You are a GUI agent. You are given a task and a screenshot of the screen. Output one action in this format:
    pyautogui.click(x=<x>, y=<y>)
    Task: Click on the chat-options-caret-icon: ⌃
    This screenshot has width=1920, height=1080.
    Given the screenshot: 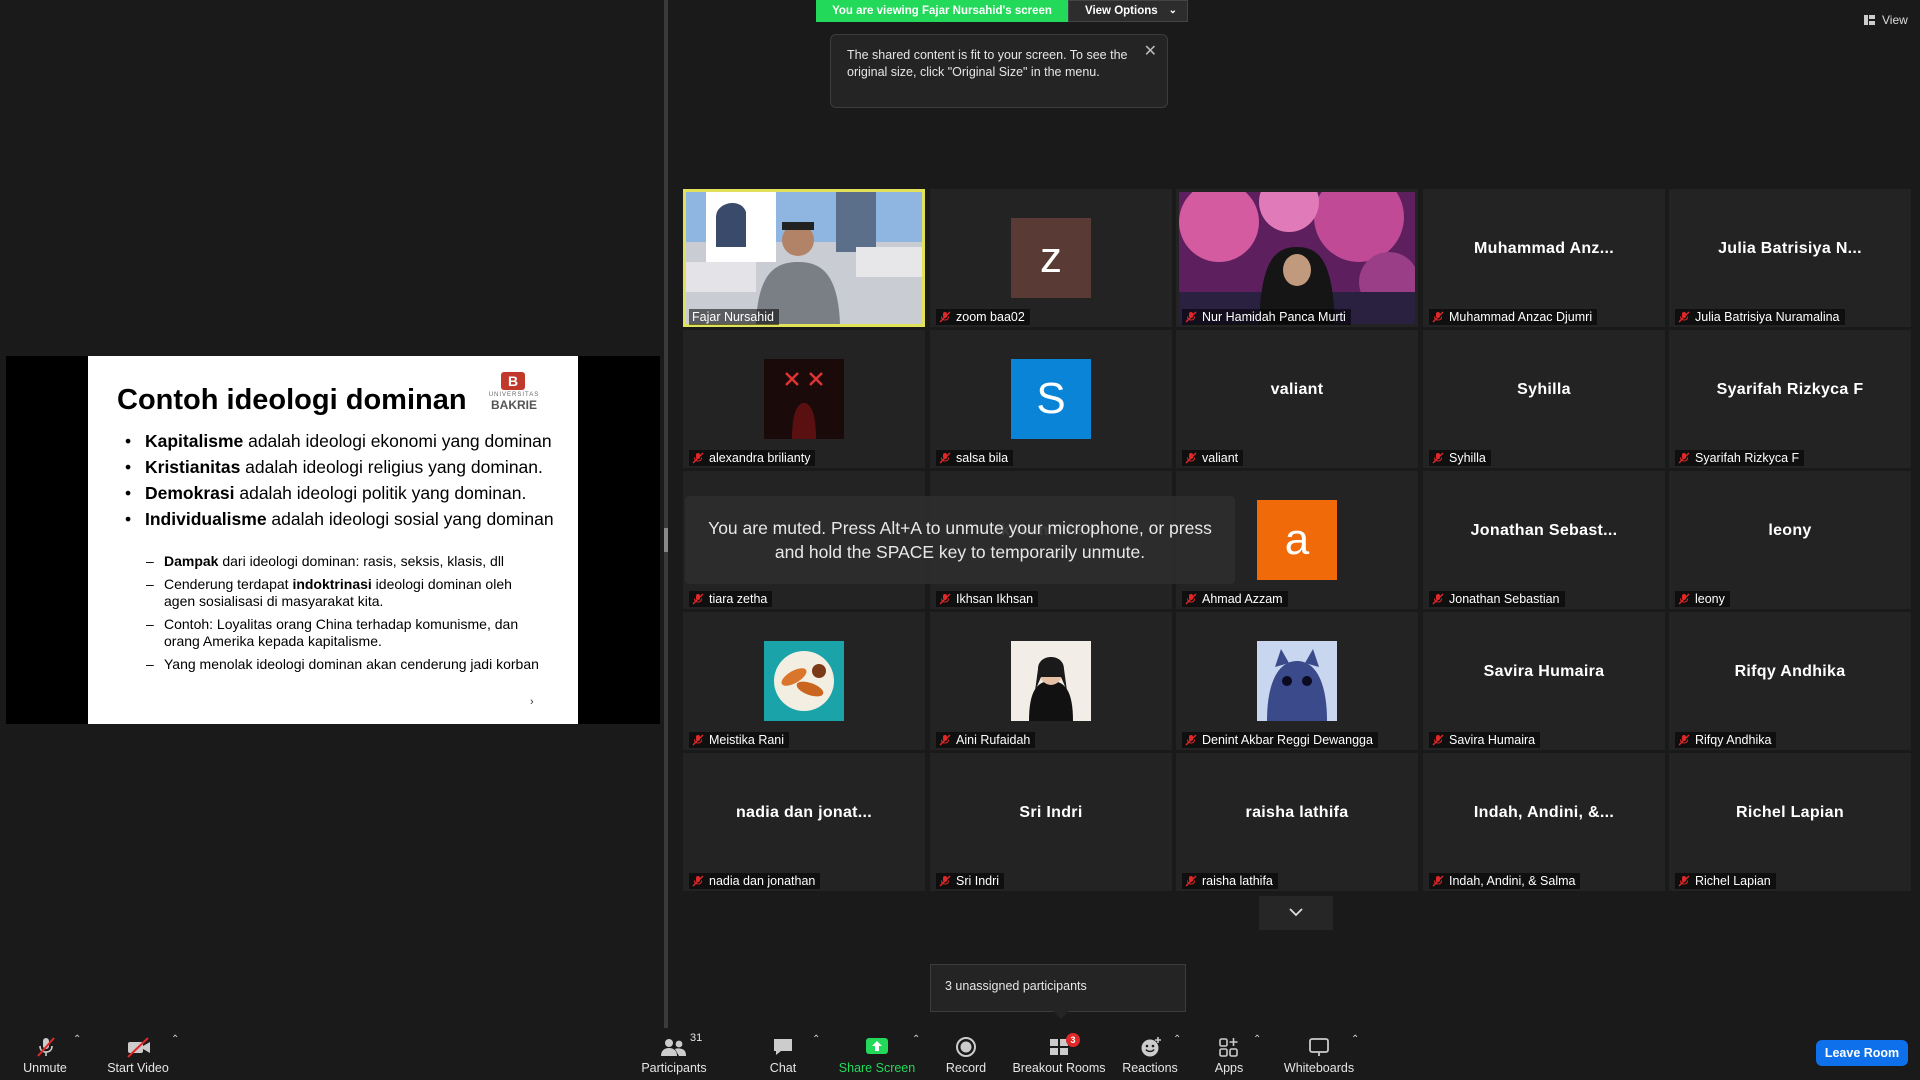 What is the action you would take?
    pyautogui.click(x=816, y=1039)
    